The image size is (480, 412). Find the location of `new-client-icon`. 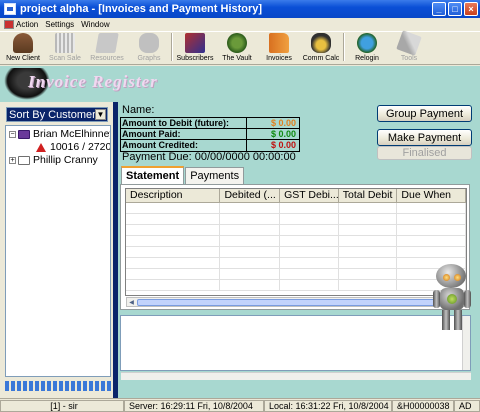

new-client-icon is located at coordinates (23, 43).